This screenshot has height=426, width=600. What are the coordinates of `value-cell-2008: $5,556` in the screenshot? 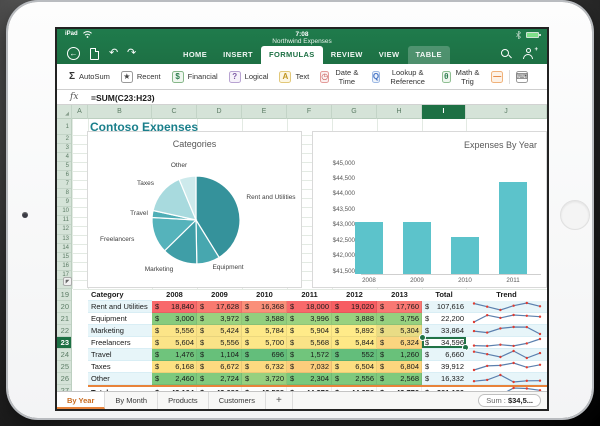 It's located at (174, 331).